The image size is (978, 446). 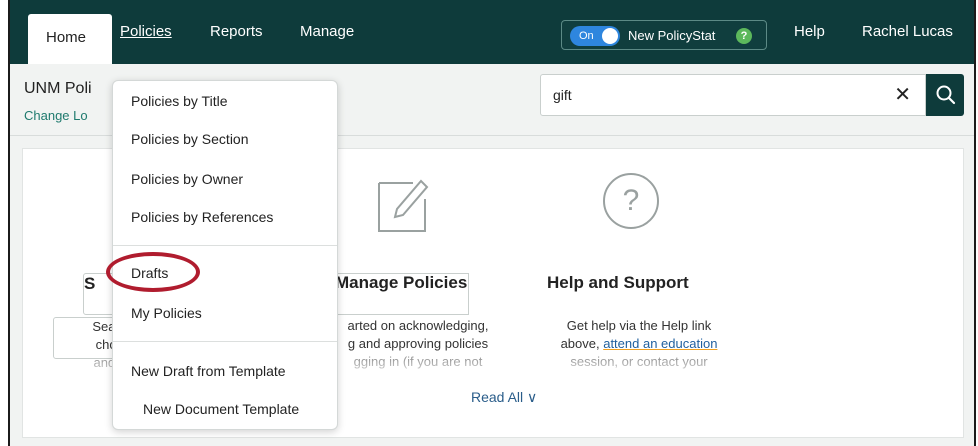 I want to click on read-all-button: Read All ∨, so click(x=504, y=397).